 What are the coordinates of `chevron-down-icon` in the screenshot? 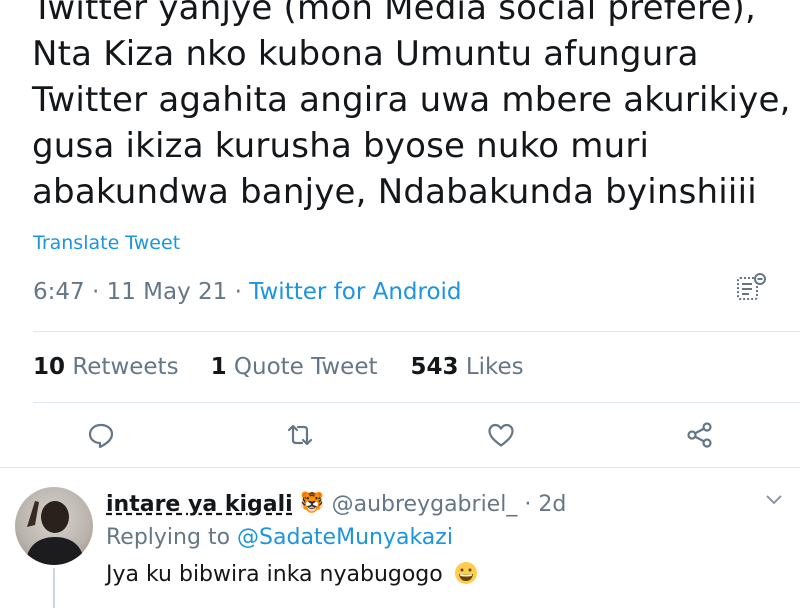 It's located at (774, 500).